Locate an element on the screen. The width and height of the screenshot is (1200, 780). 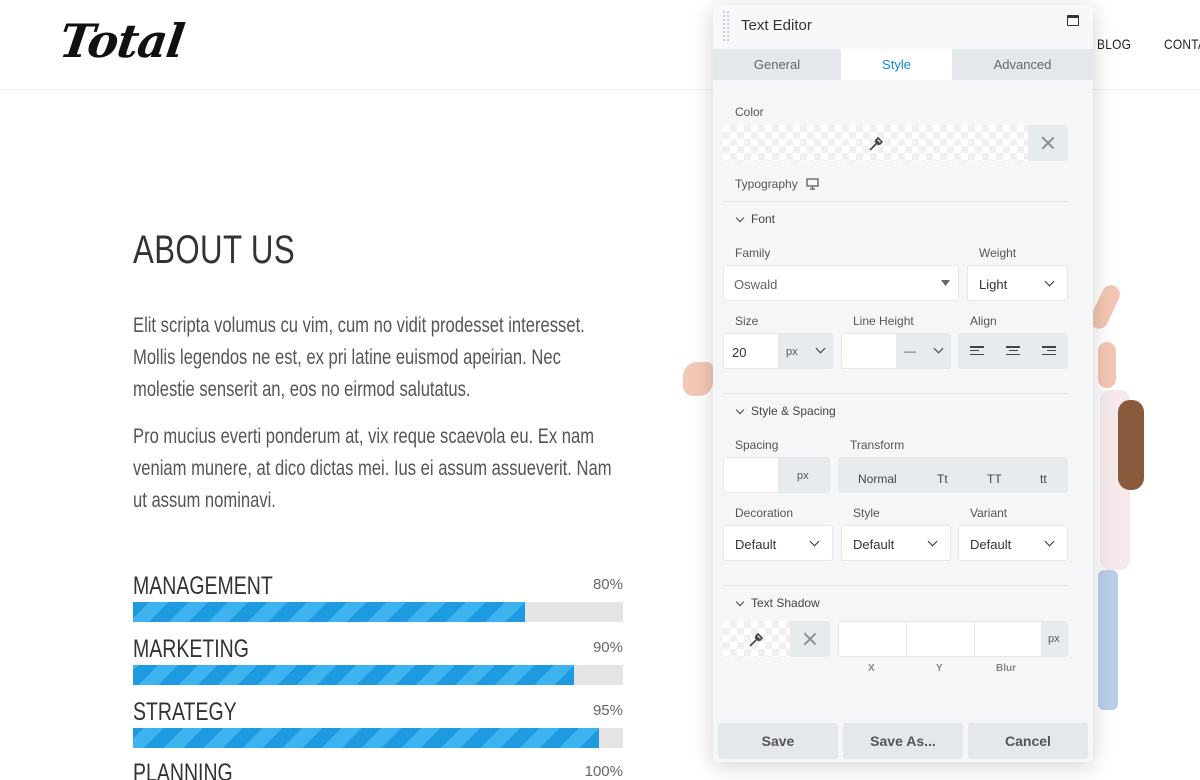
shadow-x-input is located at coordinates (872, 639).